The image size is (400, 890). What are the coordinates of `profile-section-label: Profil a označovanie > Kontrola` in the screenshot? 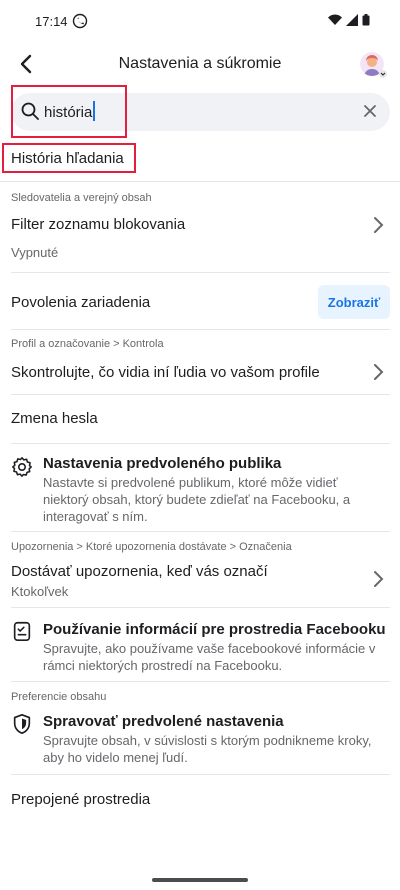 It's located at (87, 344).